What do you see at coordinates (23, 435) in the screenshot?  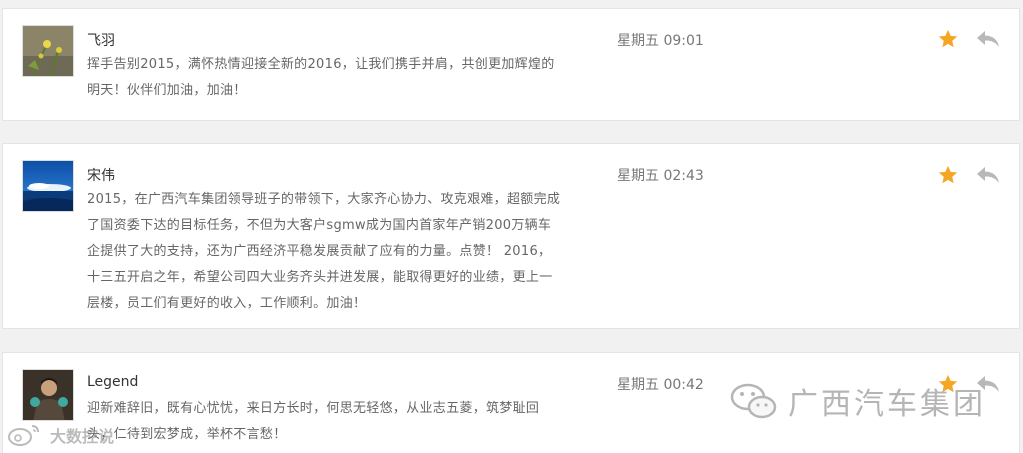 I see `weibo-icon` at bounding box center [23, 435].